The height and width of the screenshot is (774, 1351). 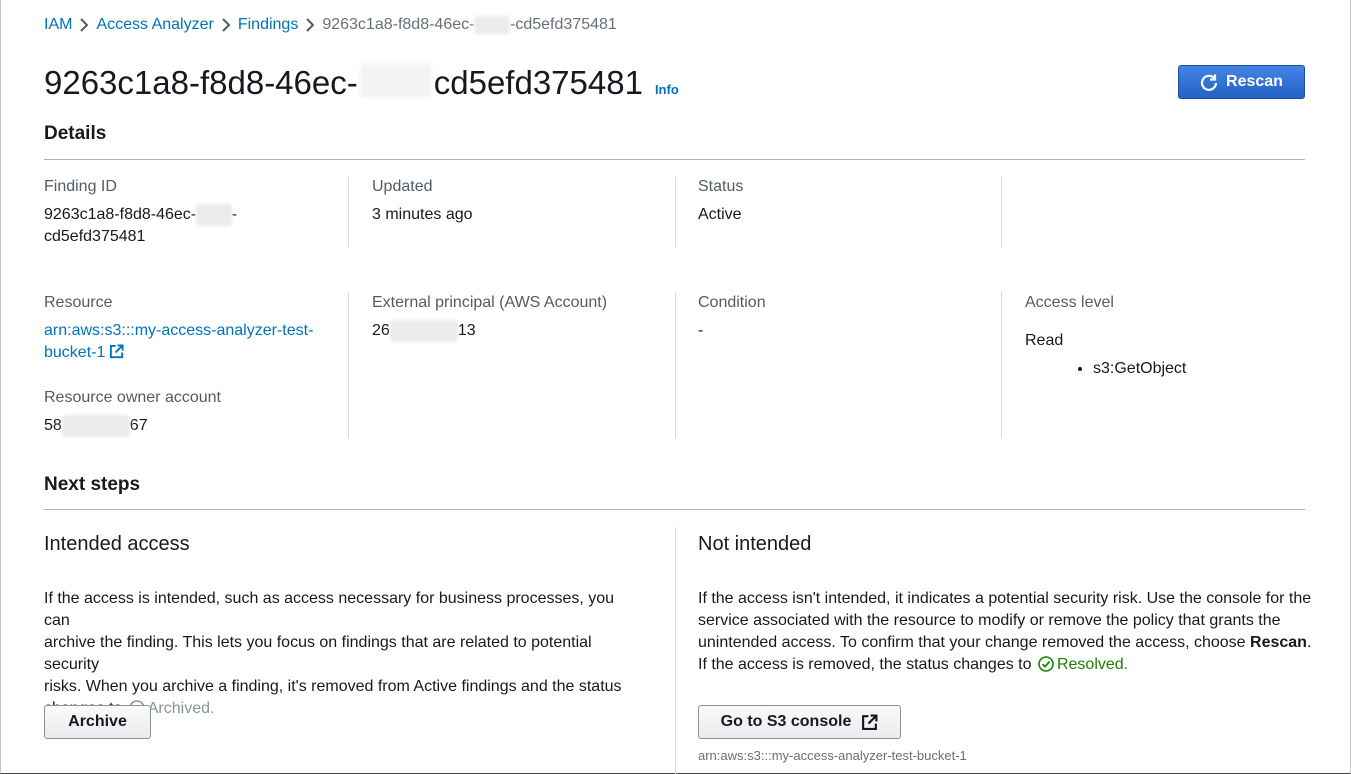 I want to click on list-item: s3:GetObject, so click(x=1209, y=369).